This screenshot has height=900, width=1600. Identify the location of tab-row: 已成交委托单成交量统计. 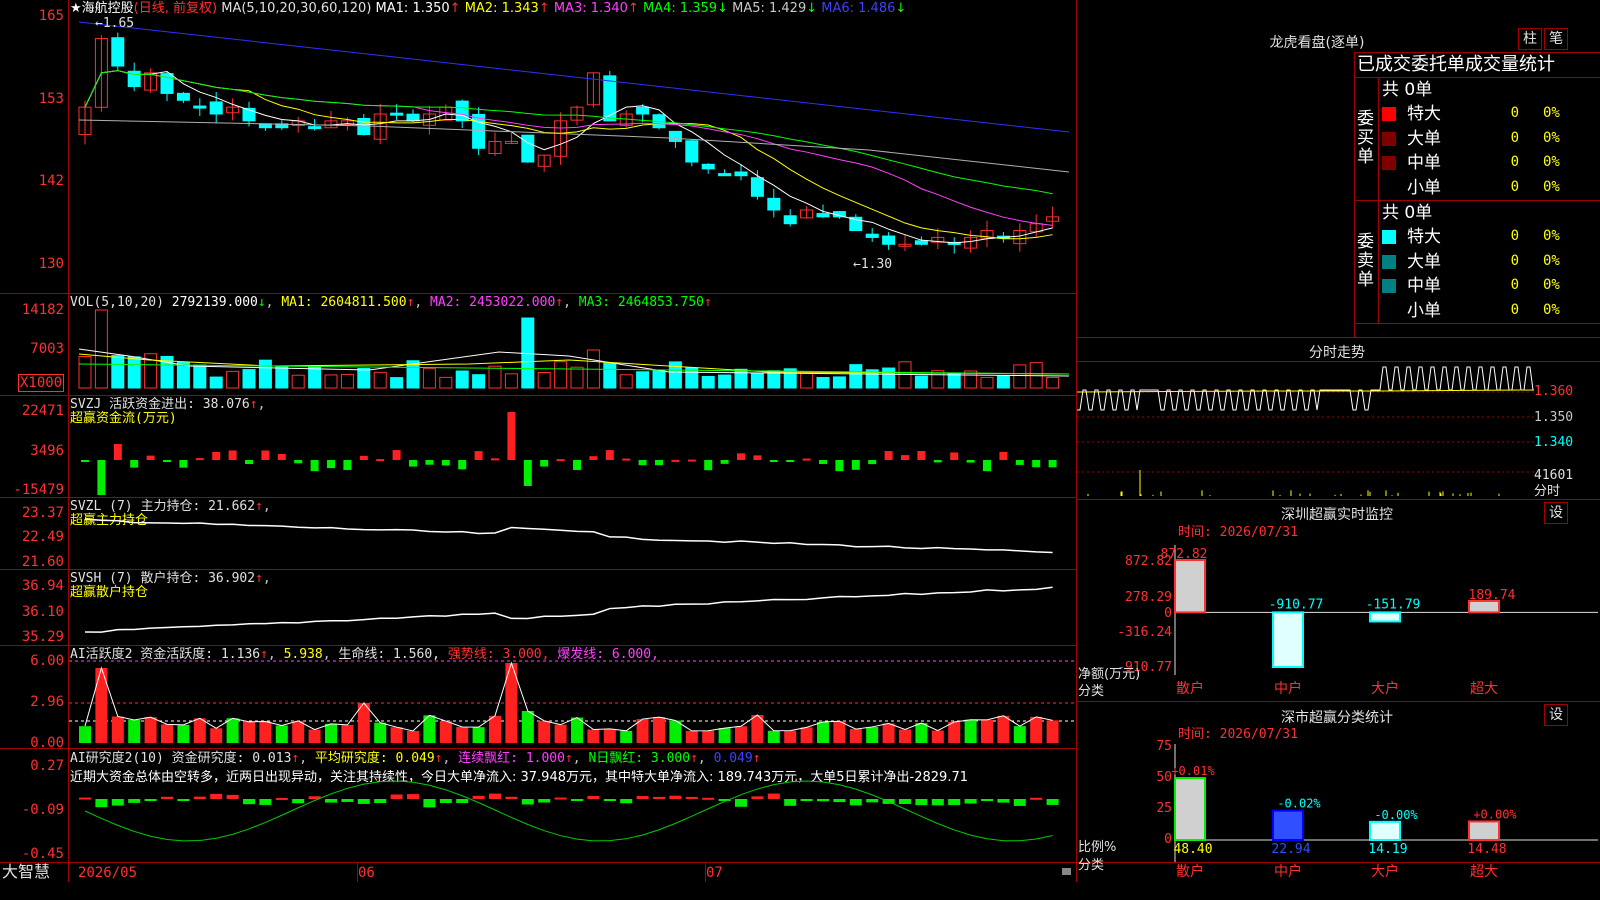
(1456, 65).